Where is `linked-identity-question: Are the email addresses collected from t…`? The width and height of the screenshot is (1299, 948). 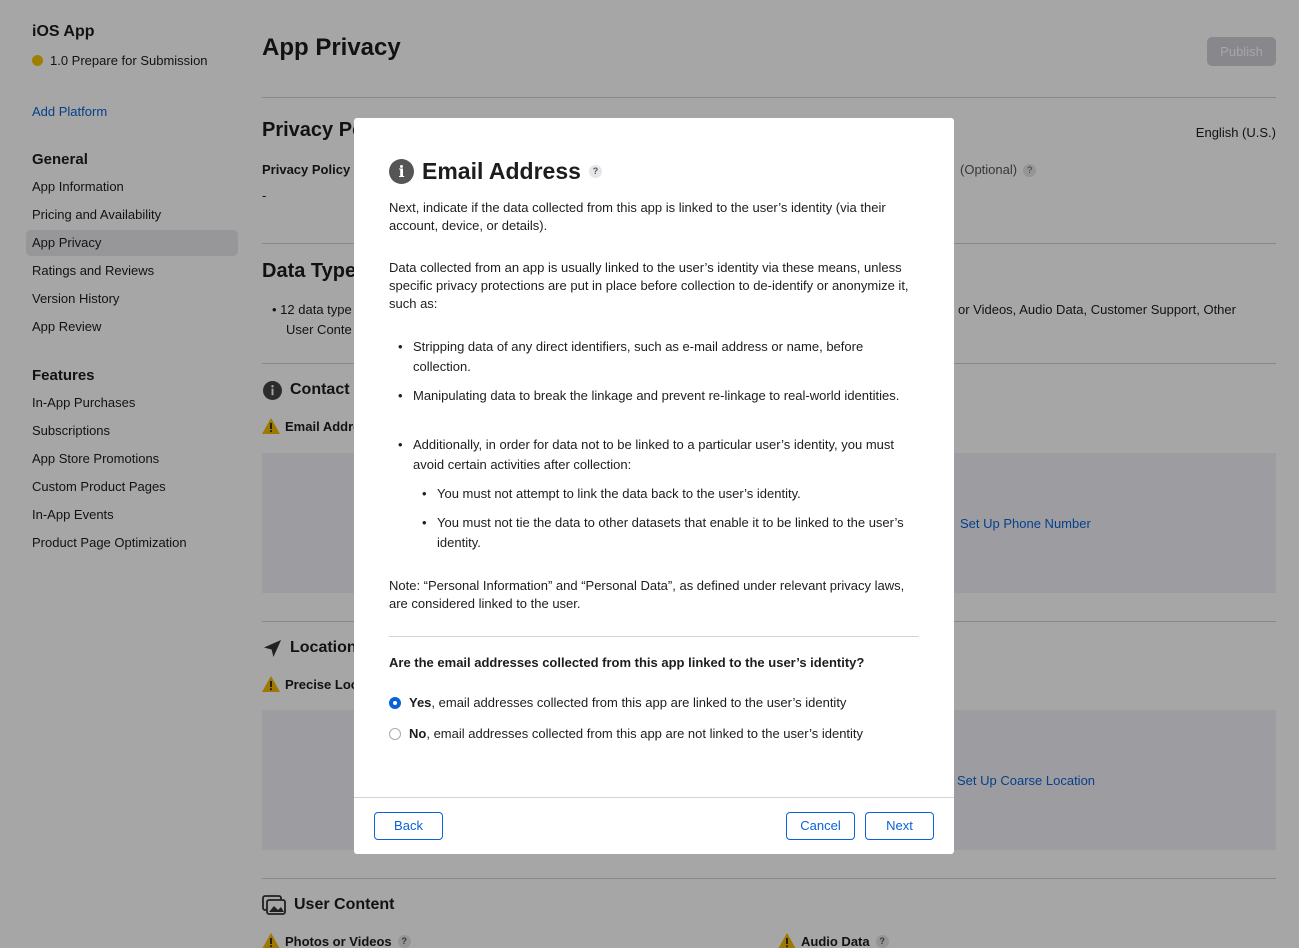
linked-identity-question: Are the email addresses collected from t… is located at coordinates (627, 662).